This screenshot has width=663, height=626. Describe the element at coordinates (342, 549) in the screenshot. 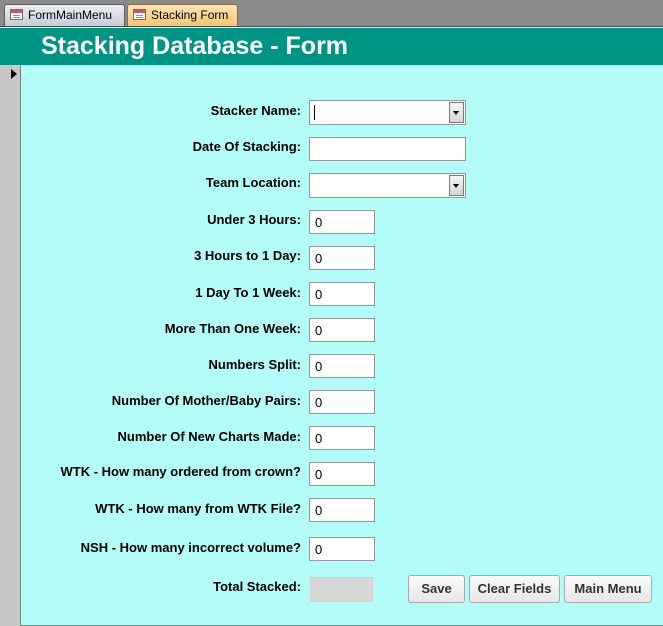

I see `nsh-incorrect-volume-field` at that location.